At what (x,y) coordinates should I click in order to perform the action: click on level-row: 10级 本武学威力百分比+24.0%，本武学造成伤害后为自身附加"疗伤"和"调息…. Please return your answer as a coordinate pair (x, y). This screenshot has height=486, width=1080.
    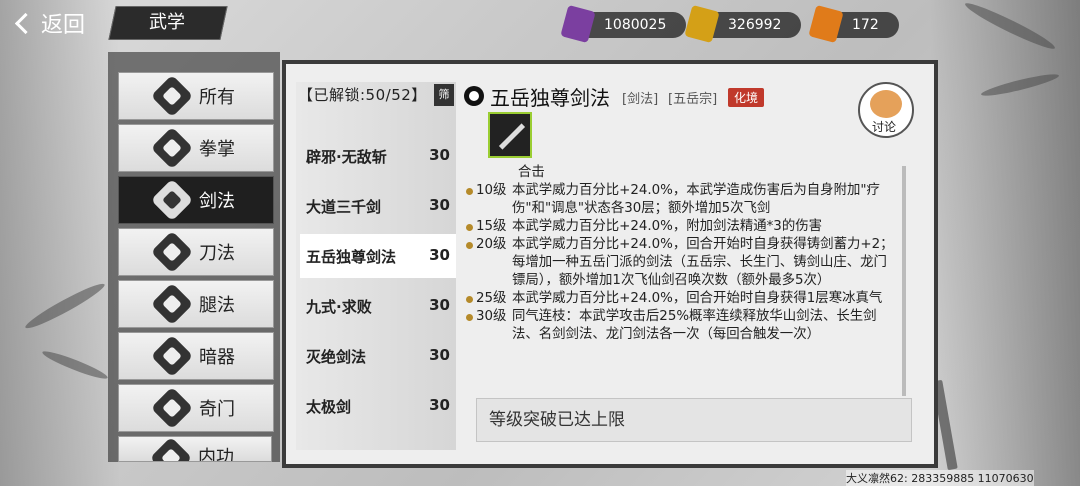
    Looking at the image, I should click on (681, 200).